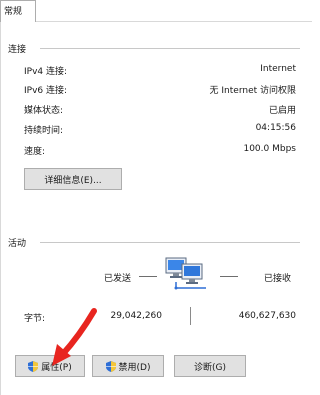 This screenshot has height=395, width=320. What do you see at coordinates (18, 11) in the screenshot?
I see `tab-general: 常规` at bounding box center [18, 11].